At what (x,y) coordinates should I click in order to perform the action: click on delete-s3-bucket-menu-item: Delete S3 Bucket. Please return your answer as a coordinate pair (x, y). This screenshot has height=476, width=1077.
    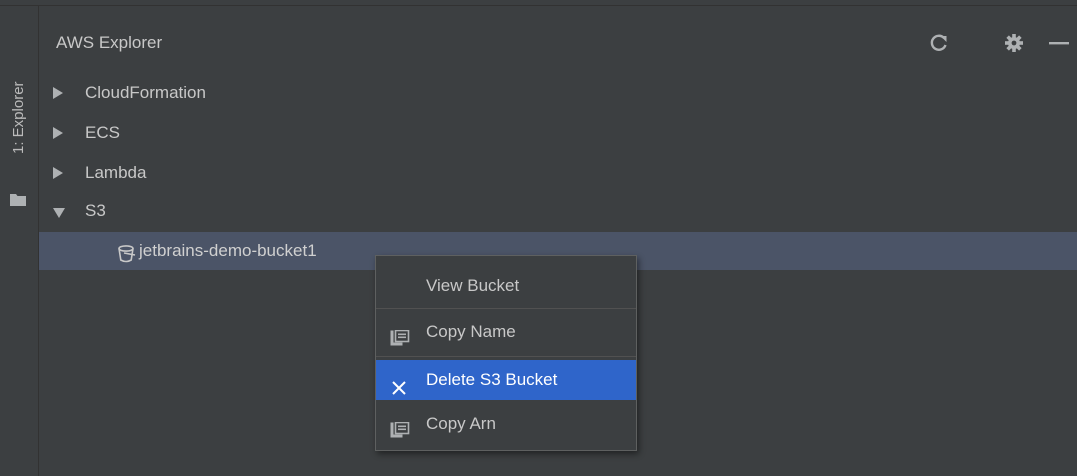
    Looking at the image, I should click on (506, 380).